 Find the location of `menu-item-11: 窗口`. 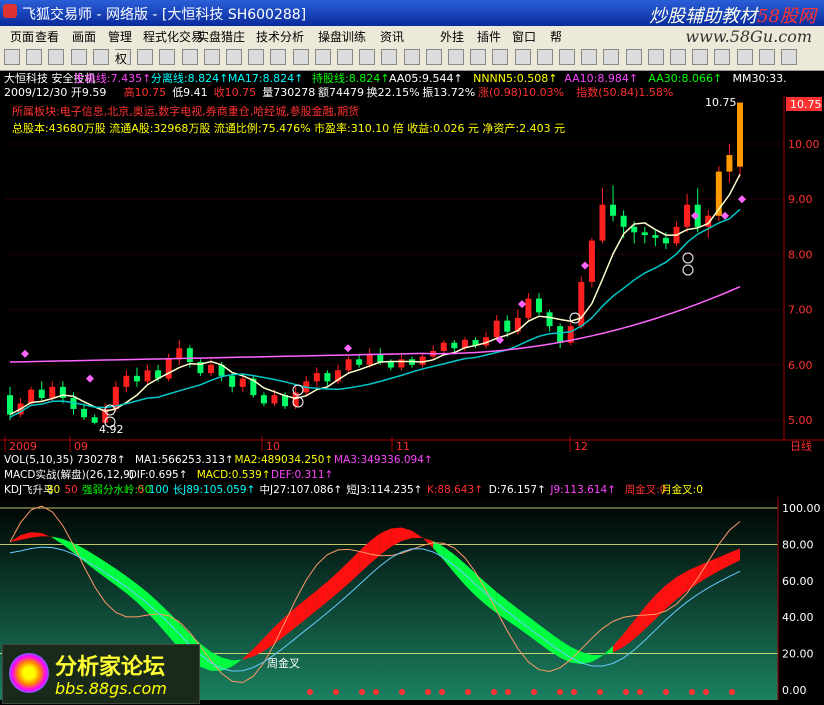

menu-item-11: 窗口 is located at coordinates (524, 36).